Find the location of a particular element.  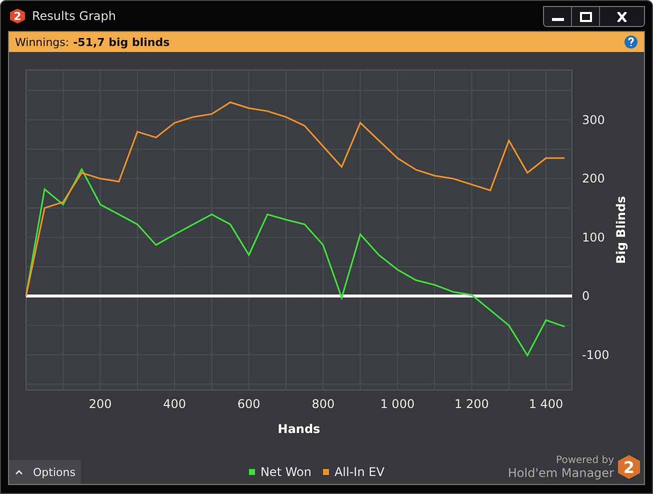

y-tick-label: -100 is located at coordinates (596, 355).